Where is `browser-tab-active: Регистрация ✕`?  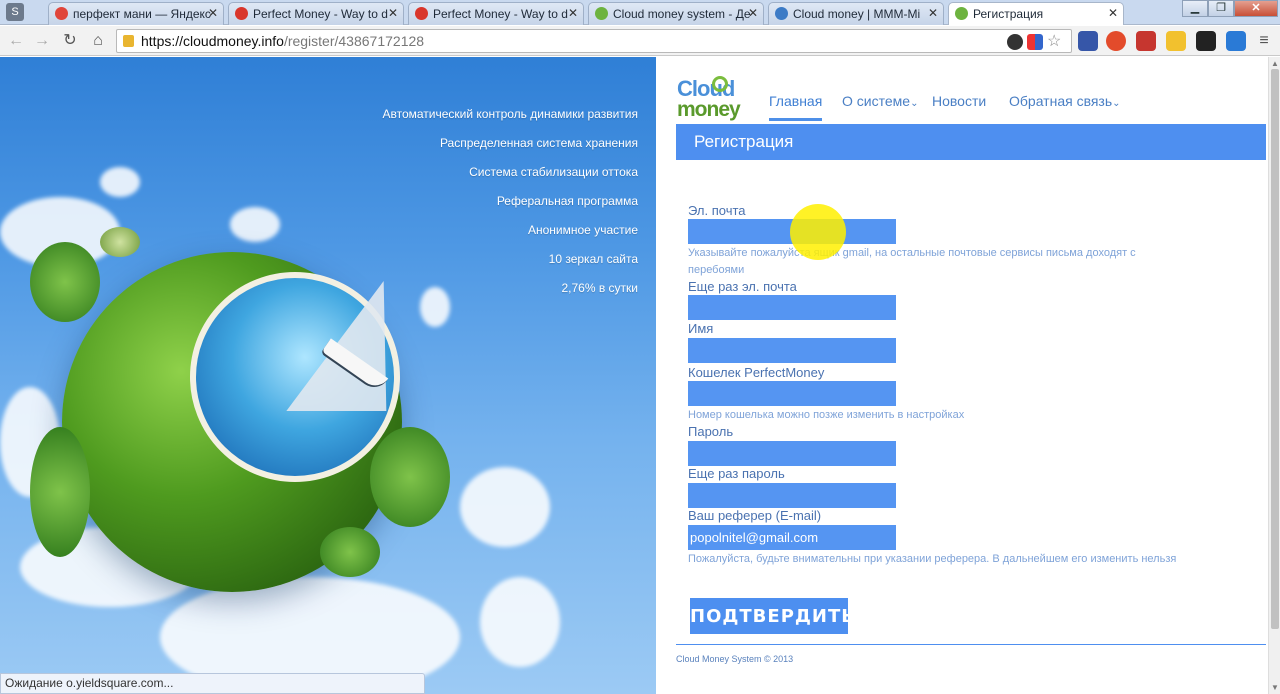
browser-tab-active: Регистрация ✕ is located at coordinates (1036, 13).